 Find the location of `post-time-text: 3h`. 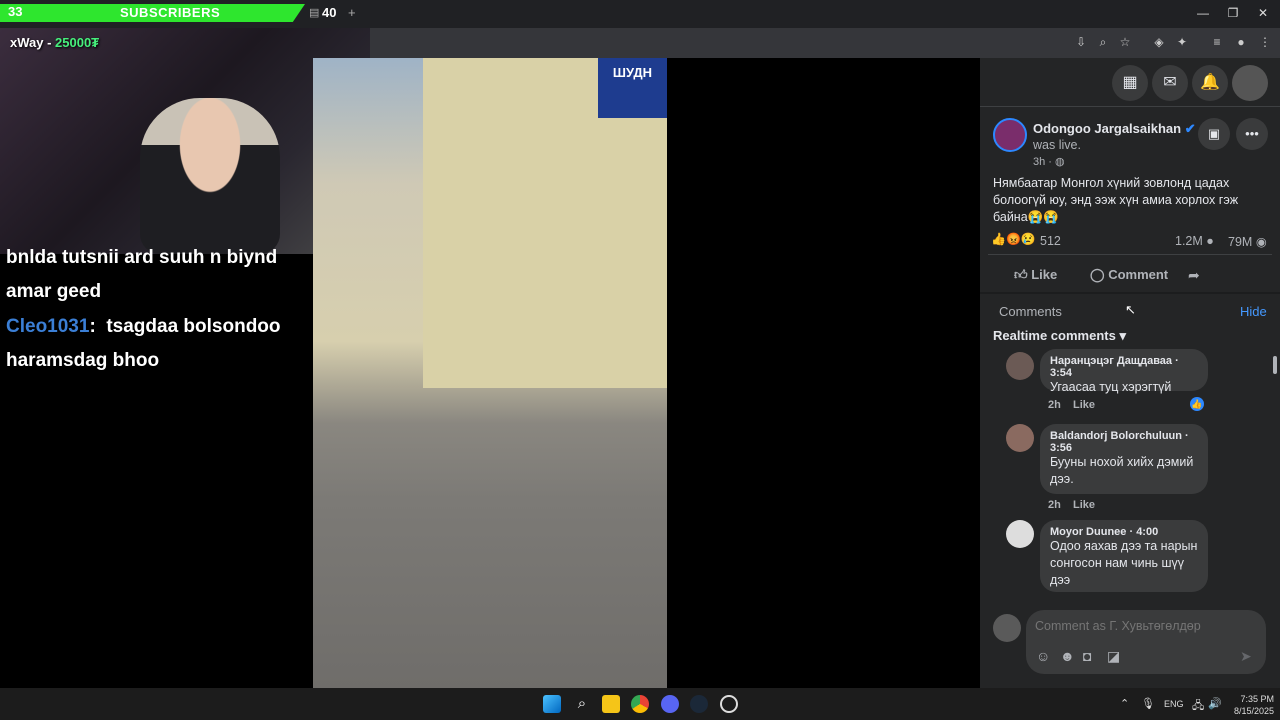

post-time-text: 3h is located at coordinates (1039, 162).